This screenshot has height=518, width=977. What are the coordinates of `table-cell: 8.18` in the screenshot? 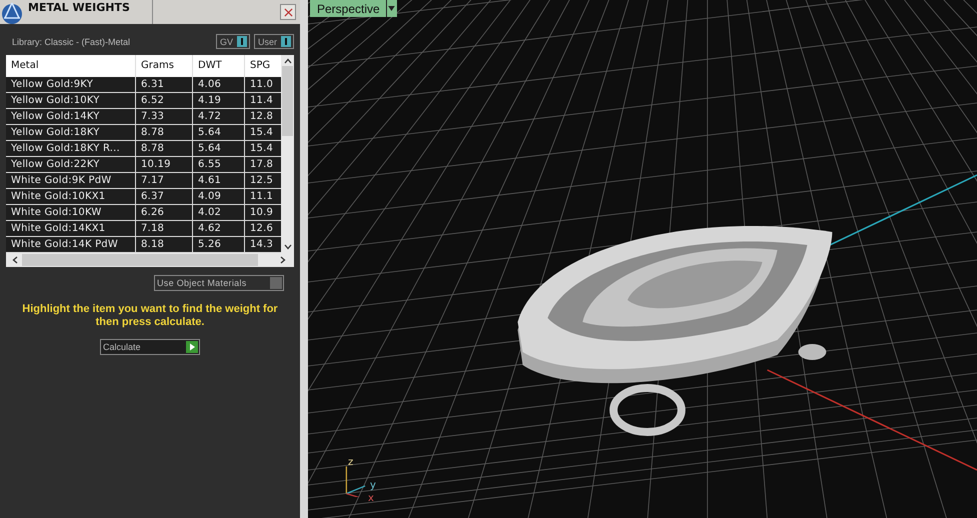 It's located at (164, 244).